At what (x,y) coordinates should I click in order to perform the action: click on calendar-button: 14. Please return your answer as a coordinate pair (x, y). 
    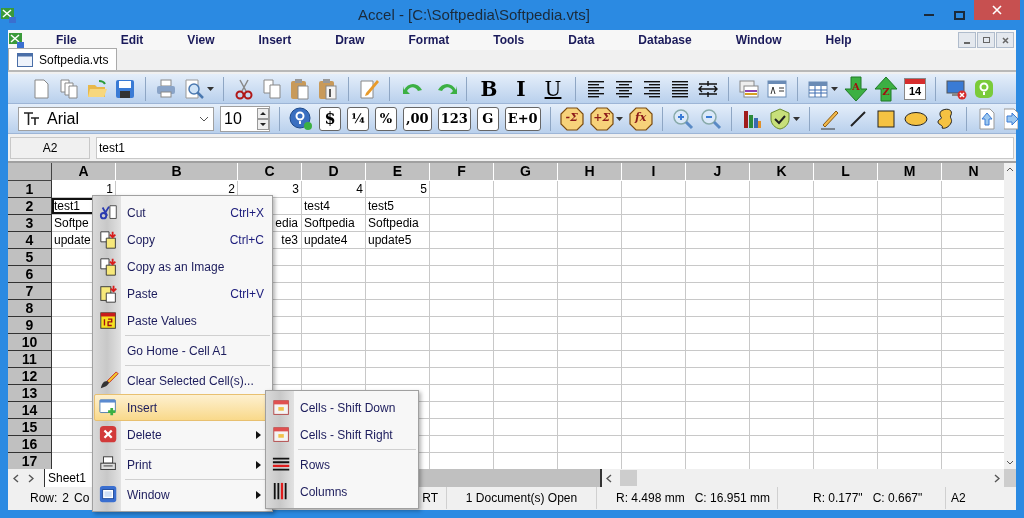
    Looking at the image, I should click on (915, 88).